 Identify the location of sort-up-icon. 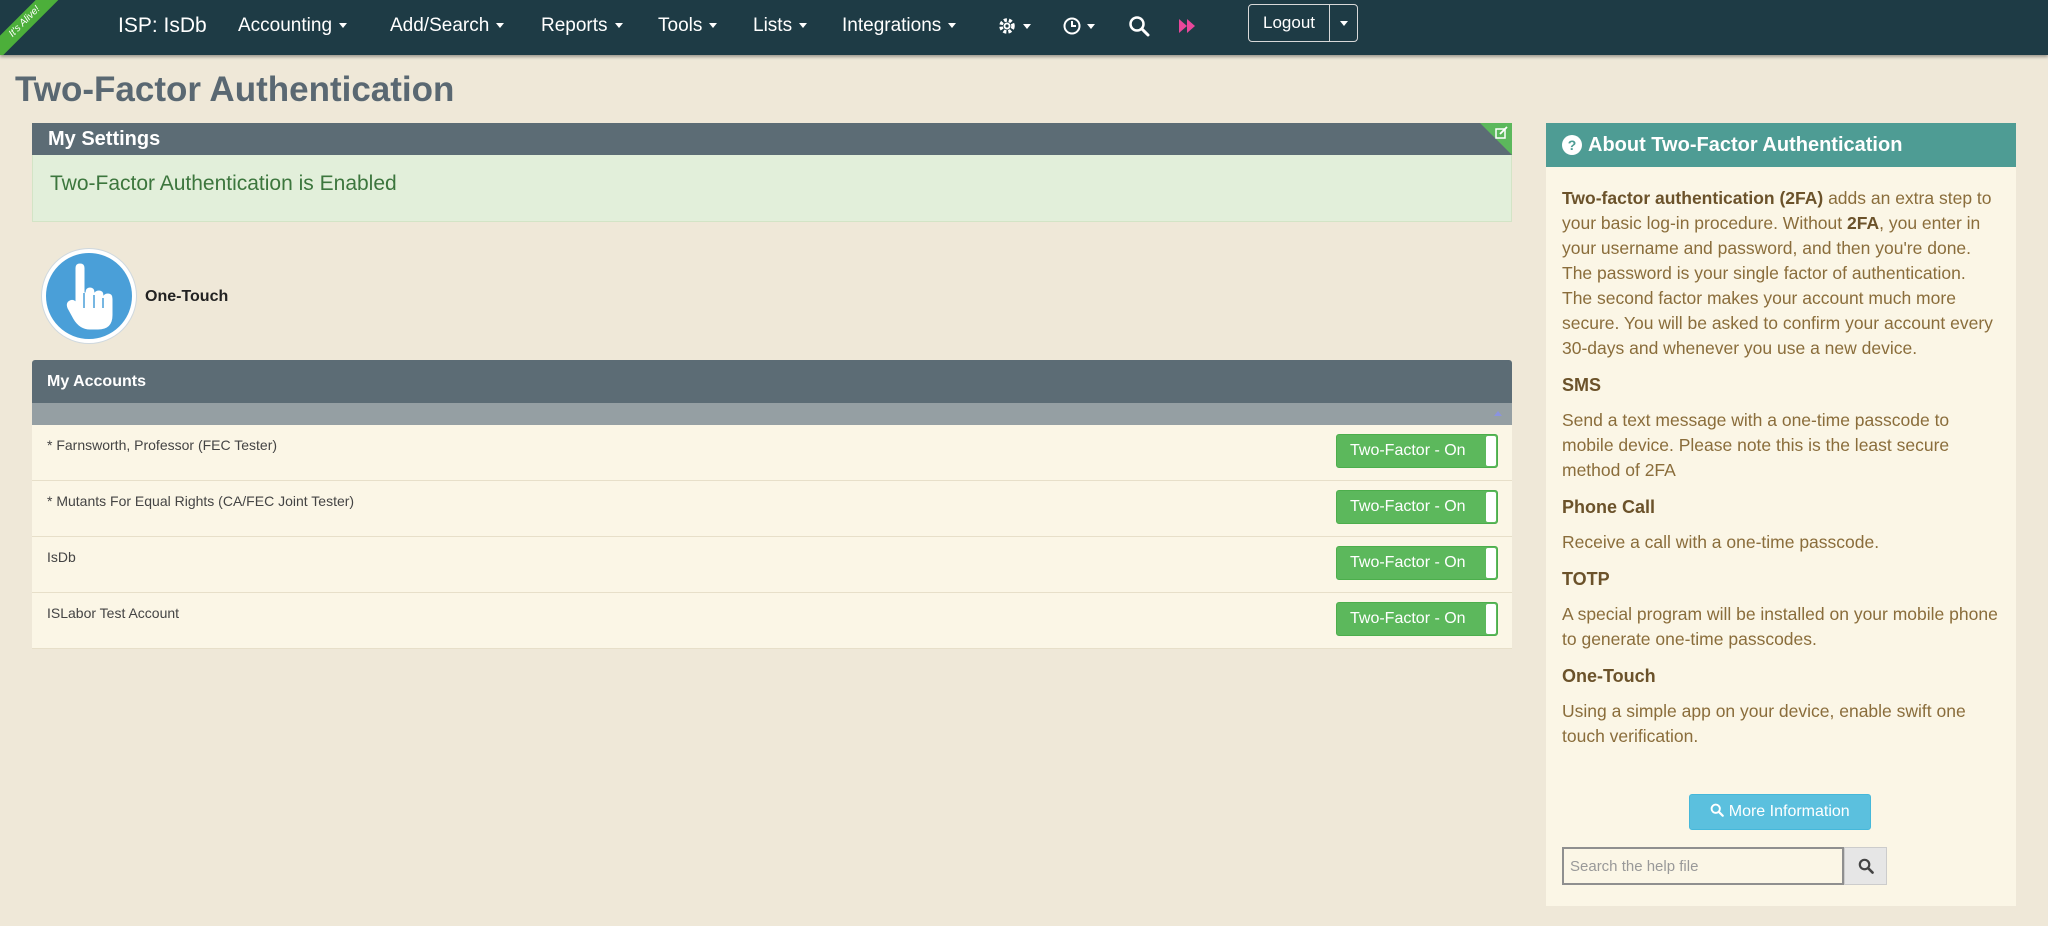
(1498, 413).